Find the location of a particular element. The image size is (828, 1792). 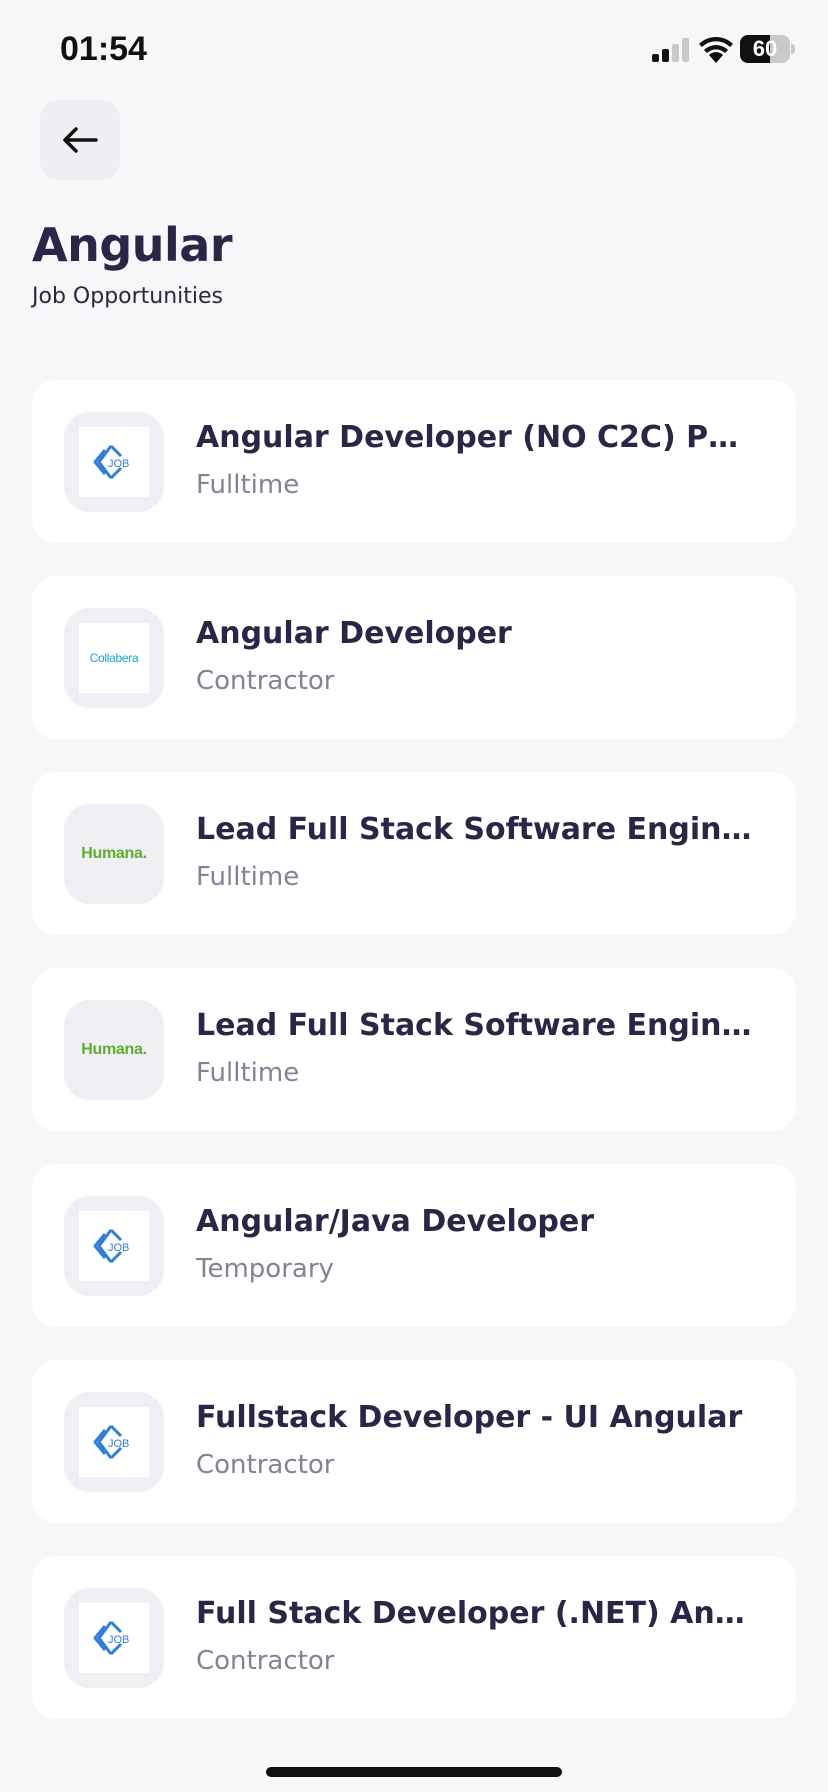

status-bar: 01:54 60 is located at coordinates (414, 50).